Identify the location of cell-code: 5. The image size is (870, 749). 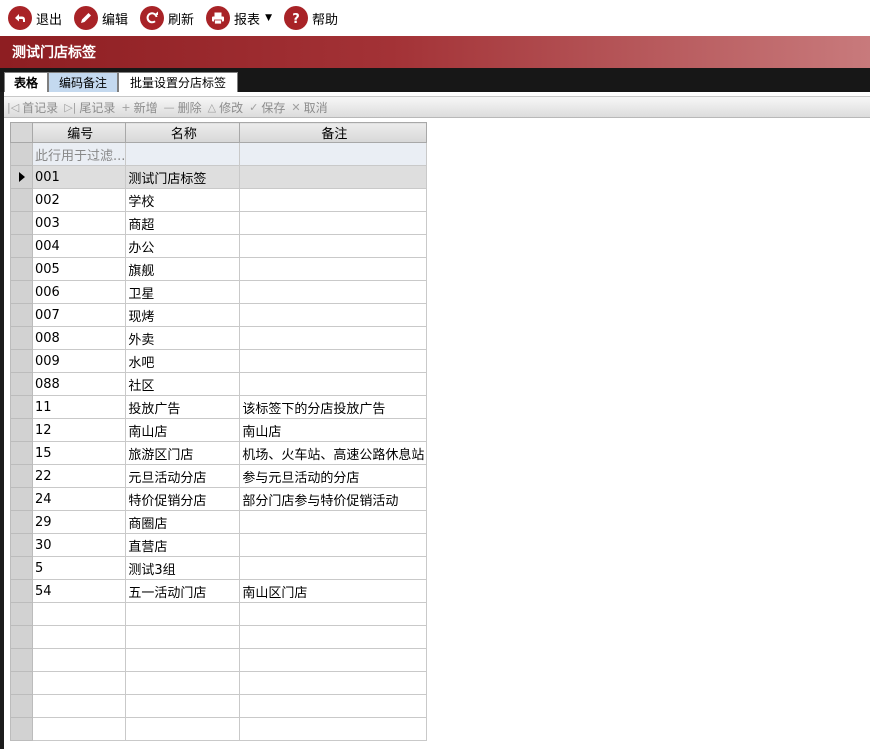
(79, 568).